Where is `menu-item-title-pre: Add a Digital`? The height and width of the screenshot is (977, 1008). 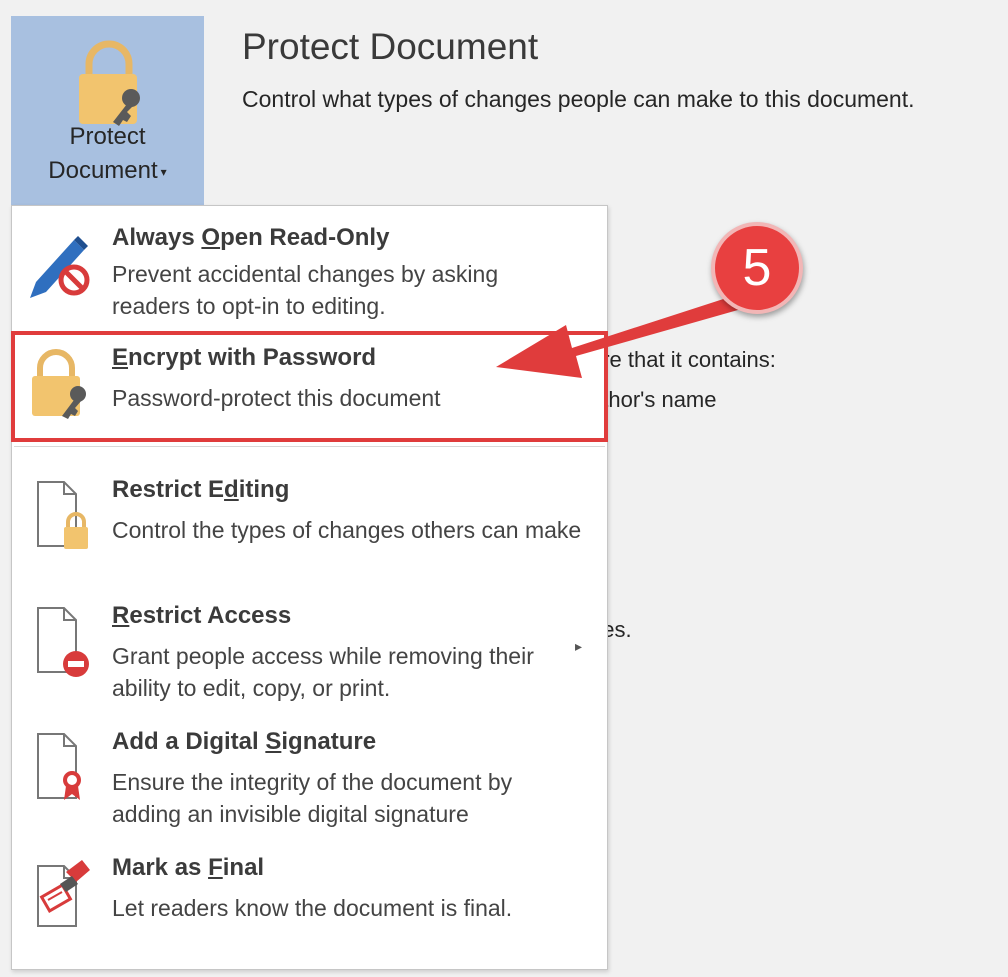 menu-item-title-pre: Add a Digital is located at coordinates (189, 741).